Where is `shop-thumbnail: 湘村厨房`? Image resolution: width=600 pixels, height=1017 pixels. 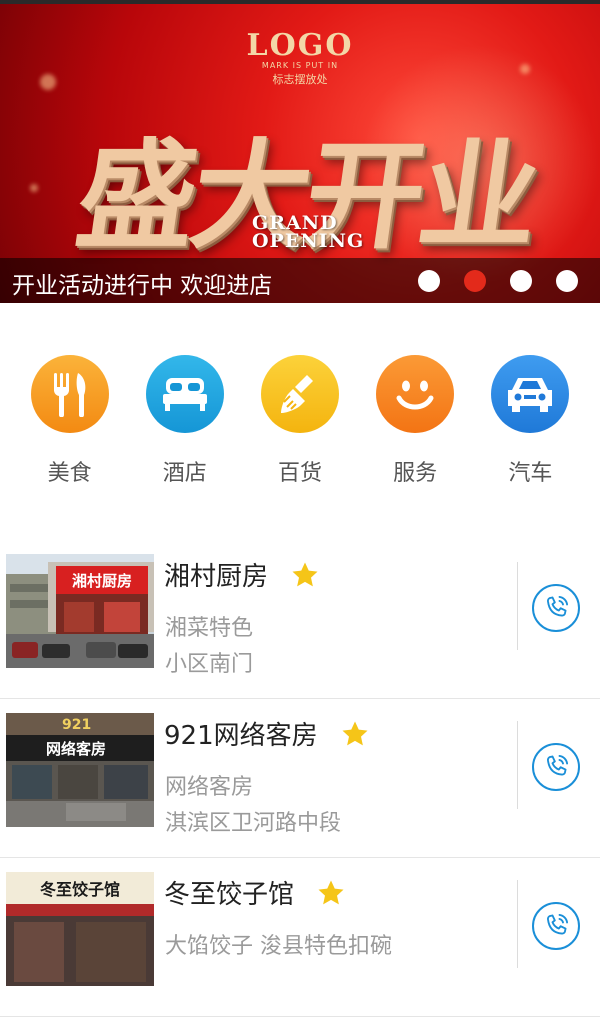 shop-thumbnail: 湘村厨房 is located at coordinates (80, 611).